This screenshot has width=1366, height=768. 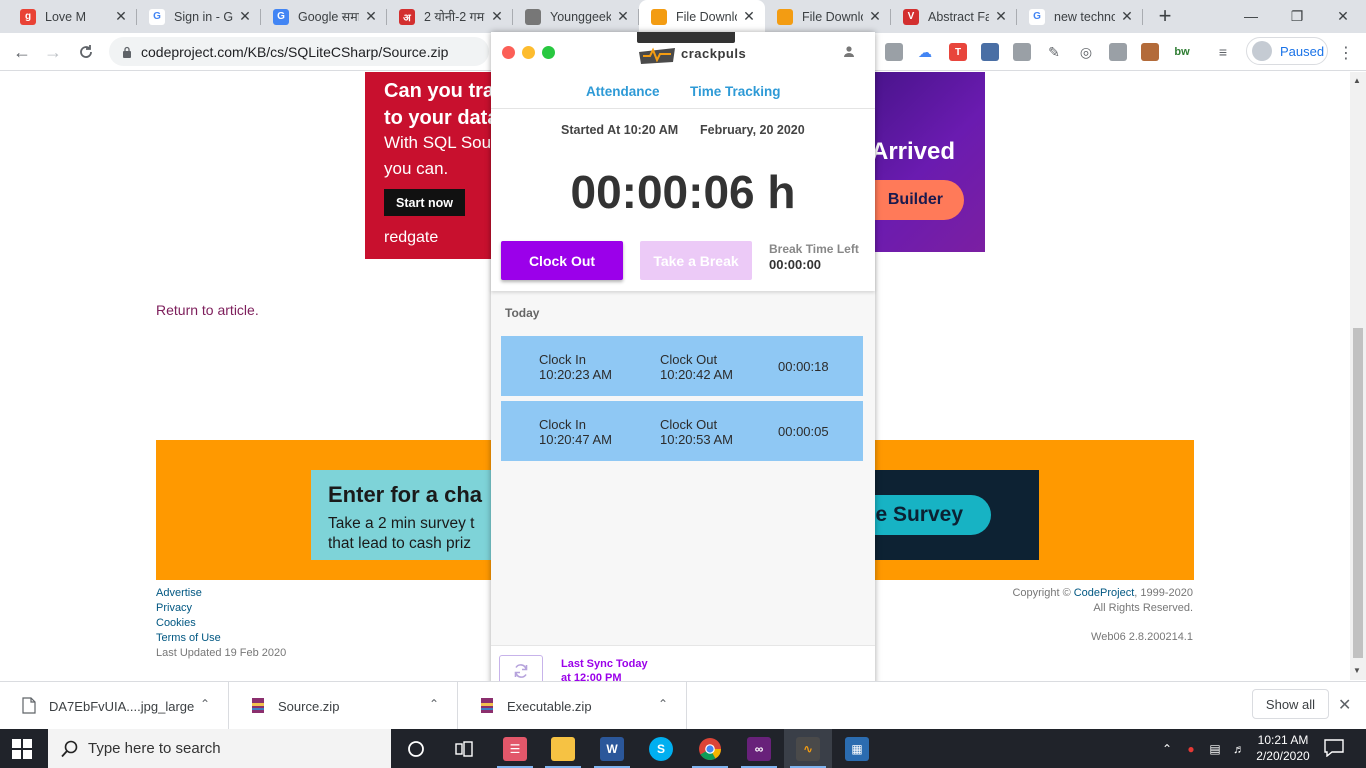 What do you see at coordinates (1334, 748) in the screenshot?
I see `notification-icon` at bounding box center [1334, 748].